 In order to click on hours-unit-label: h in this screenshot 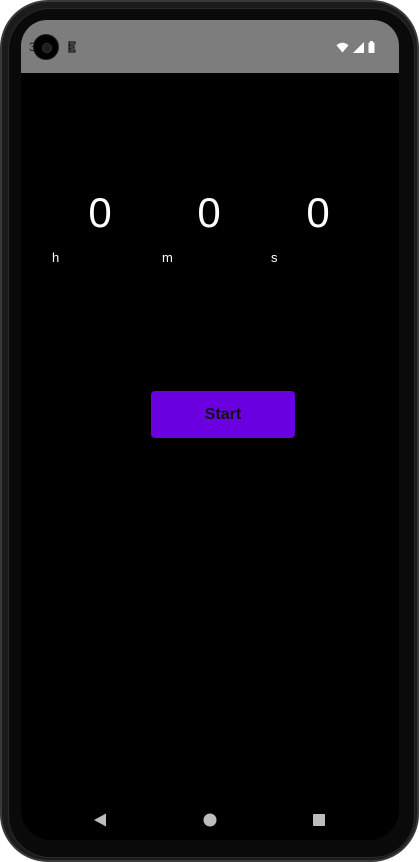, I will do `click(56, 257)`.